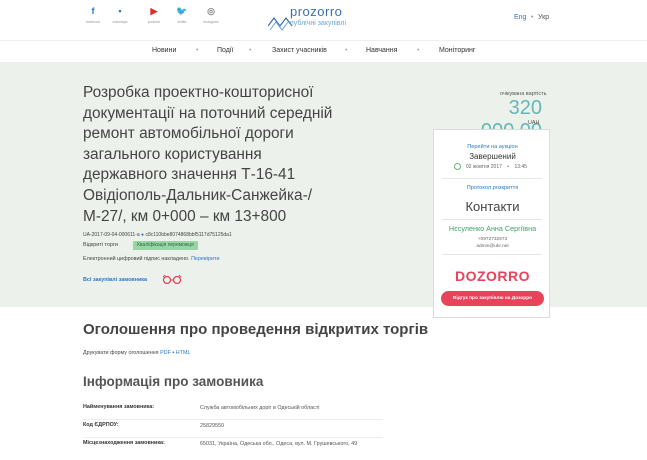 The height and width of the screenshot is (460, 647). What do you see at coordinates (492, 298) in the screenshot?
I see `dozorro-review-button: Відгук про закупівлю на Дозорро` at bounding box center [492, 298].